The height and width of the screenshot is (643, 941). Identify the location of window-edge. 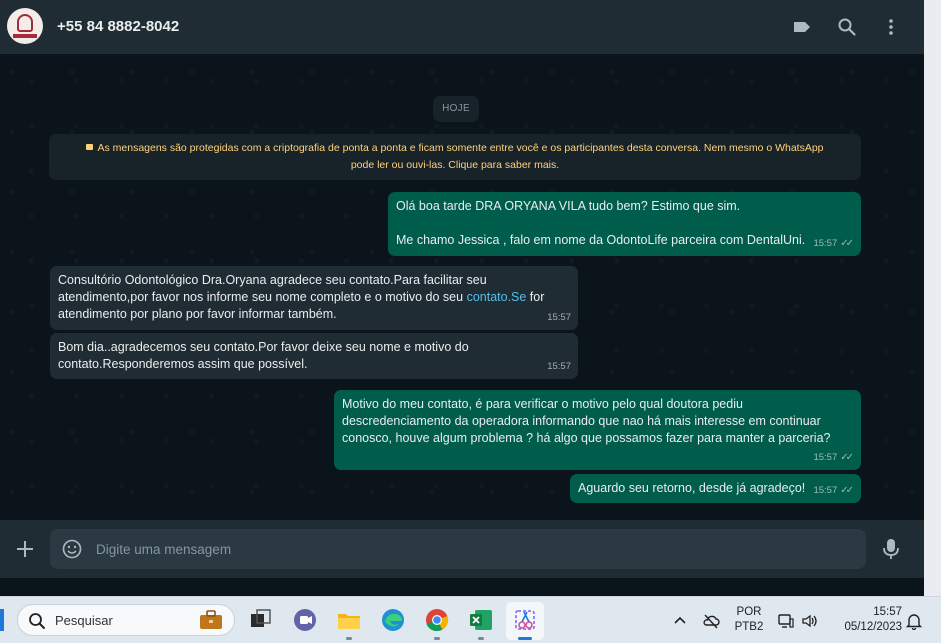
(932, 298).